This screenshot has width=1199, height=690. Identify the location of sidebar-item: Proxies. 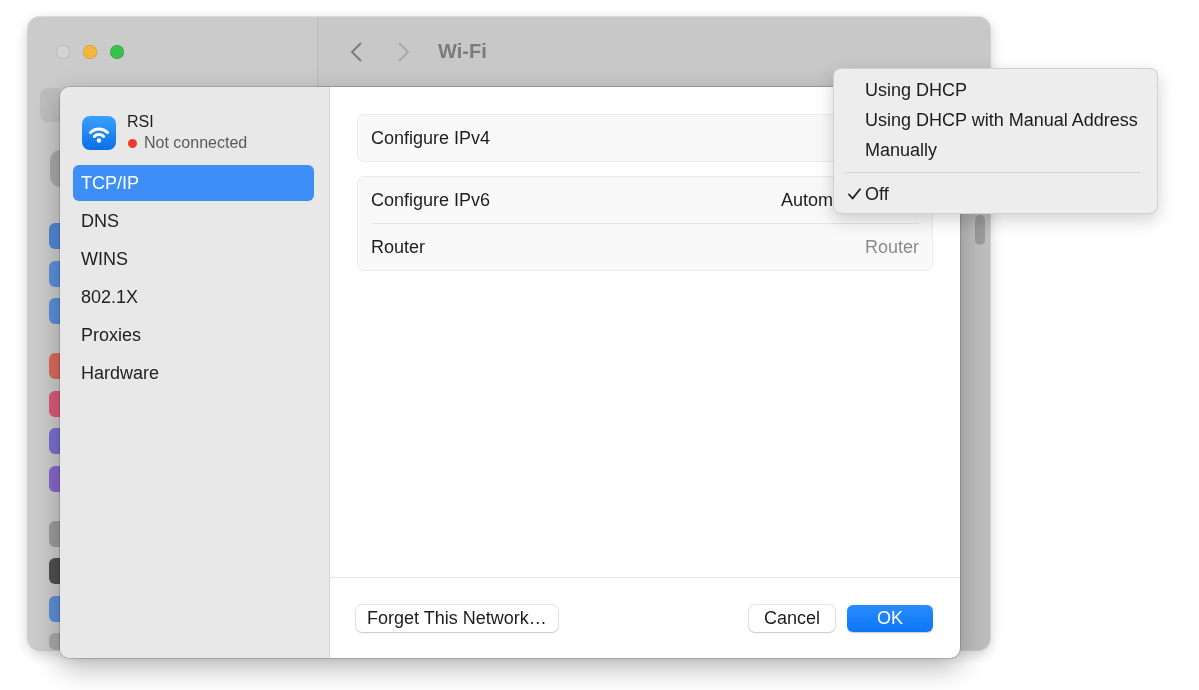
(193, 335).